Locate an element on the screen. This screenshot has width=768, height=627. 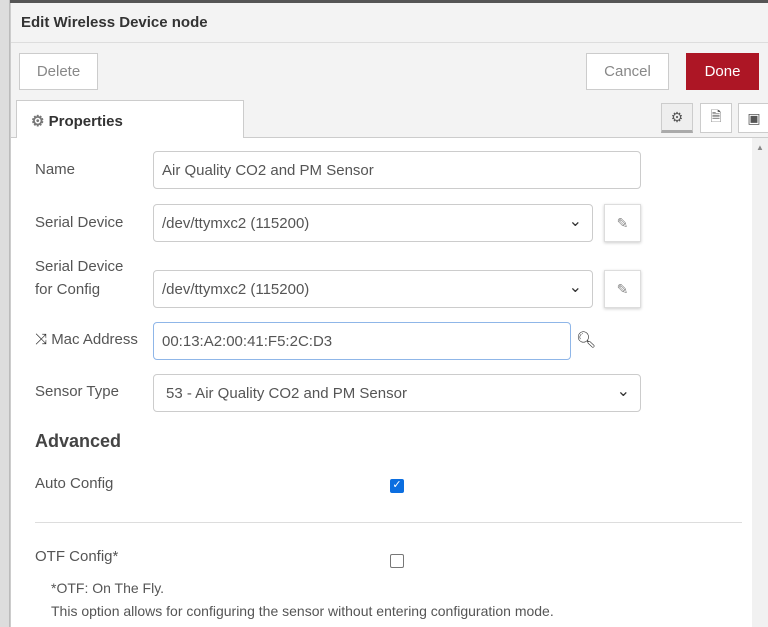
auto-config-label: Auto Config is located at coordinates (74, 483).